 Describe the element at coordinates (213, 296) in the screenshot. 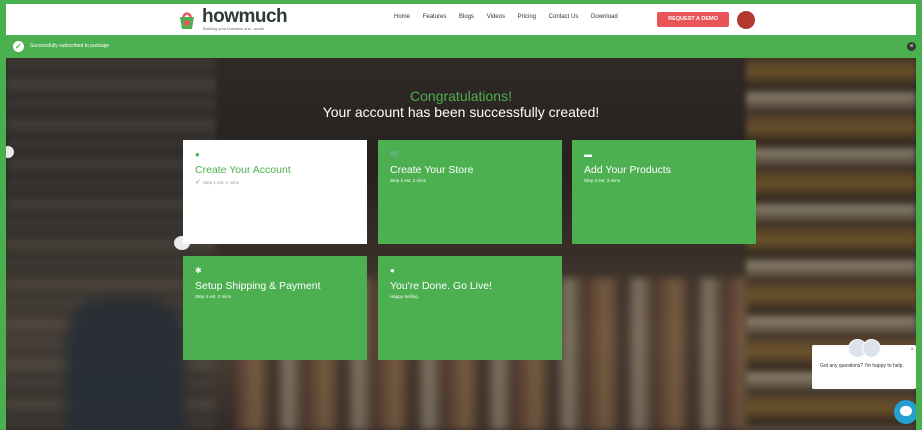

I see `step-subtitle: Step 4 est. 2 mins` at that location.